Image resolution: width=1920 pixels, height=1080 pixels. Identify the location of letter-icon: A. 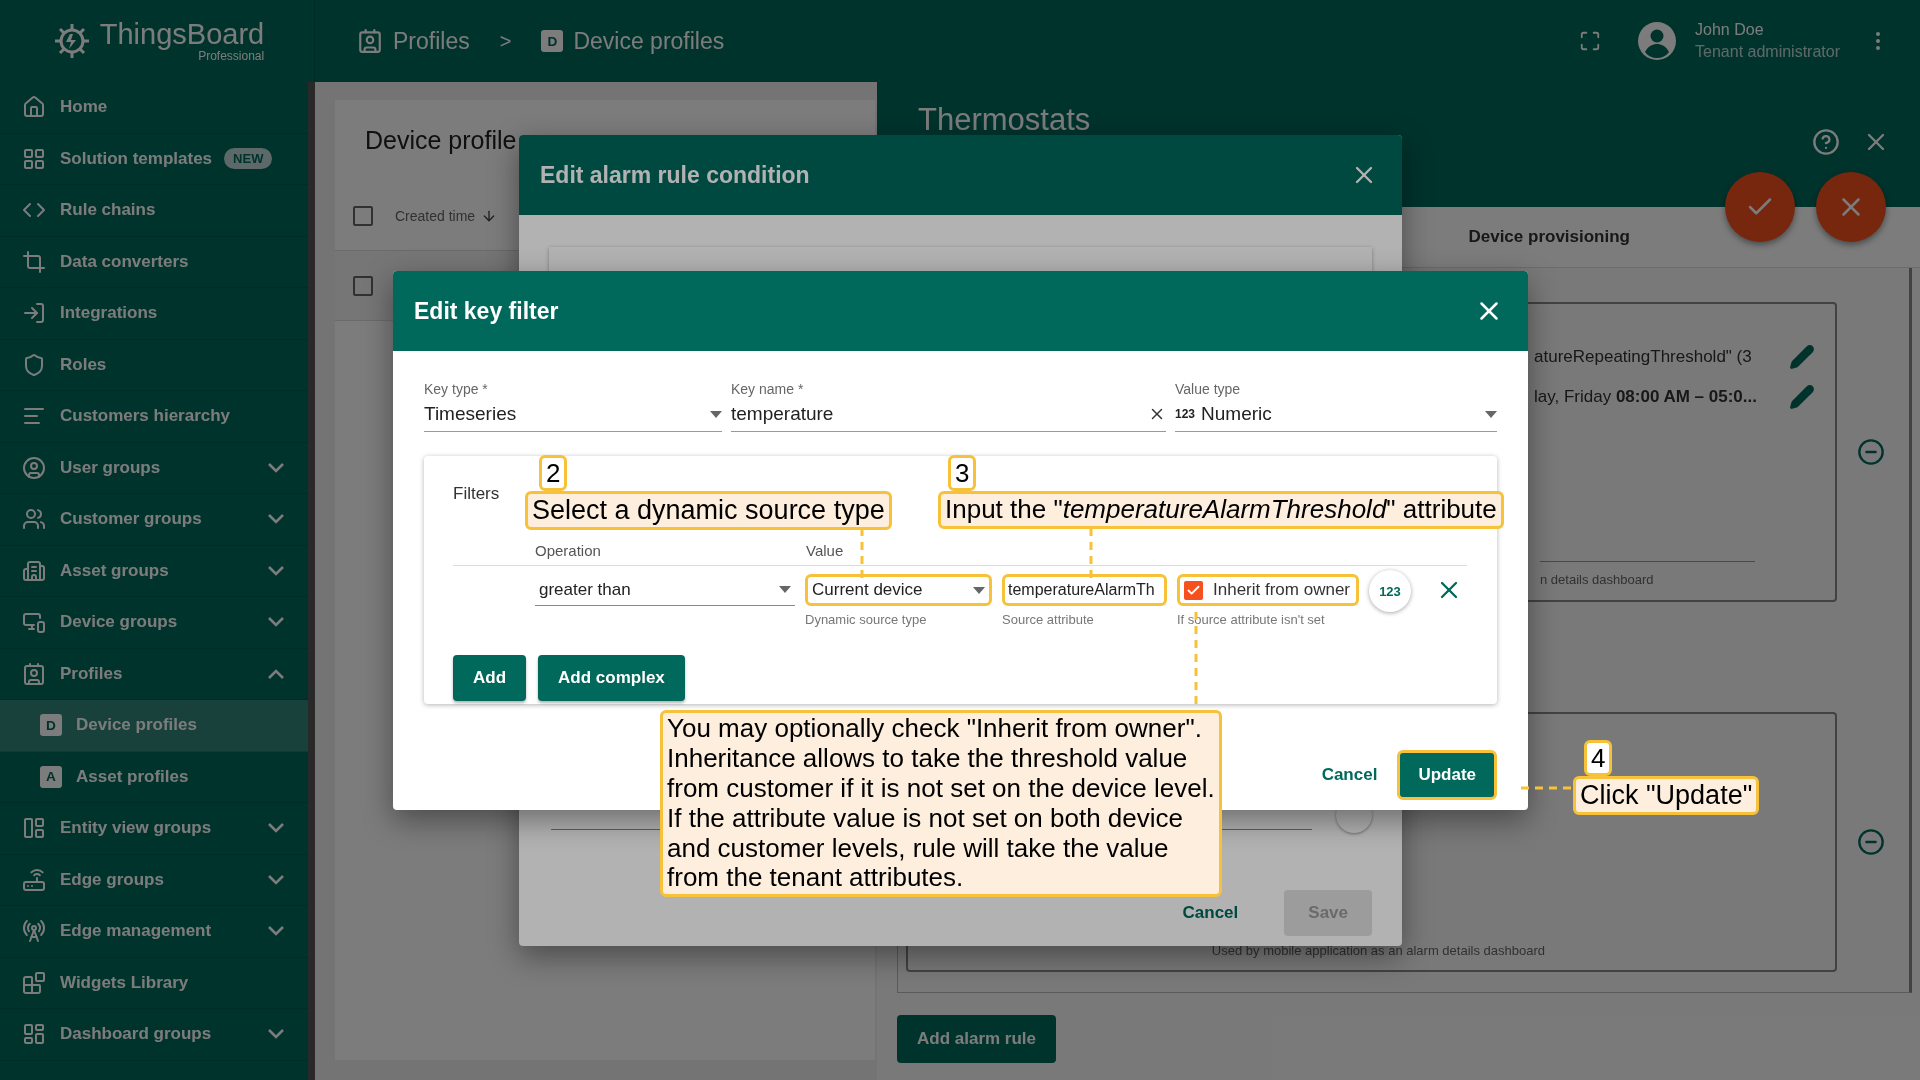
(51, 776).